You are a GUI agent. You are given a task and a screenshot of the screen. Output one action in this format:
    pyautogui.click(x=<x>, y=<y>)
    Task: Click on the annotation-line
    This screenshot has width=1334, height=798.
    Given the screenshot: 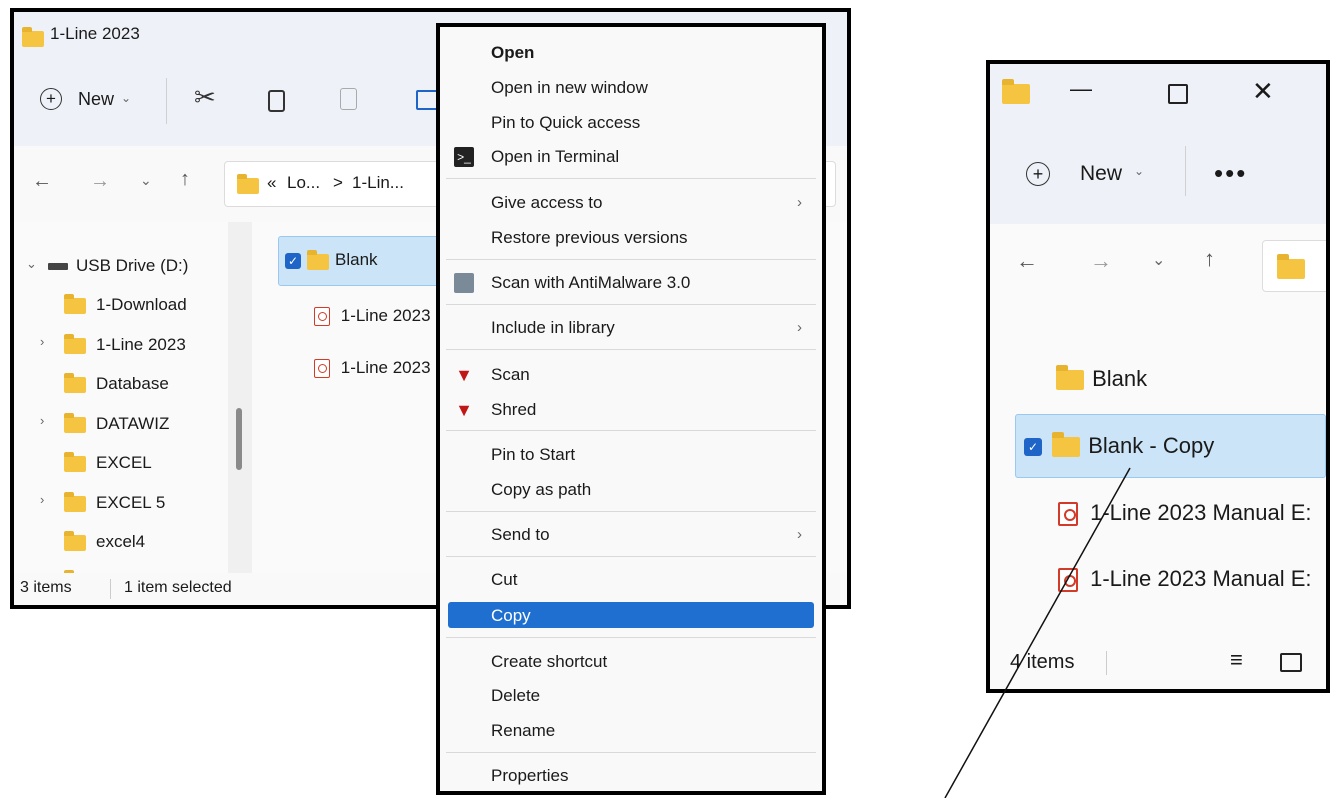 What is the action you would take?
    pyautogui.click(x=1037, y=632)
    